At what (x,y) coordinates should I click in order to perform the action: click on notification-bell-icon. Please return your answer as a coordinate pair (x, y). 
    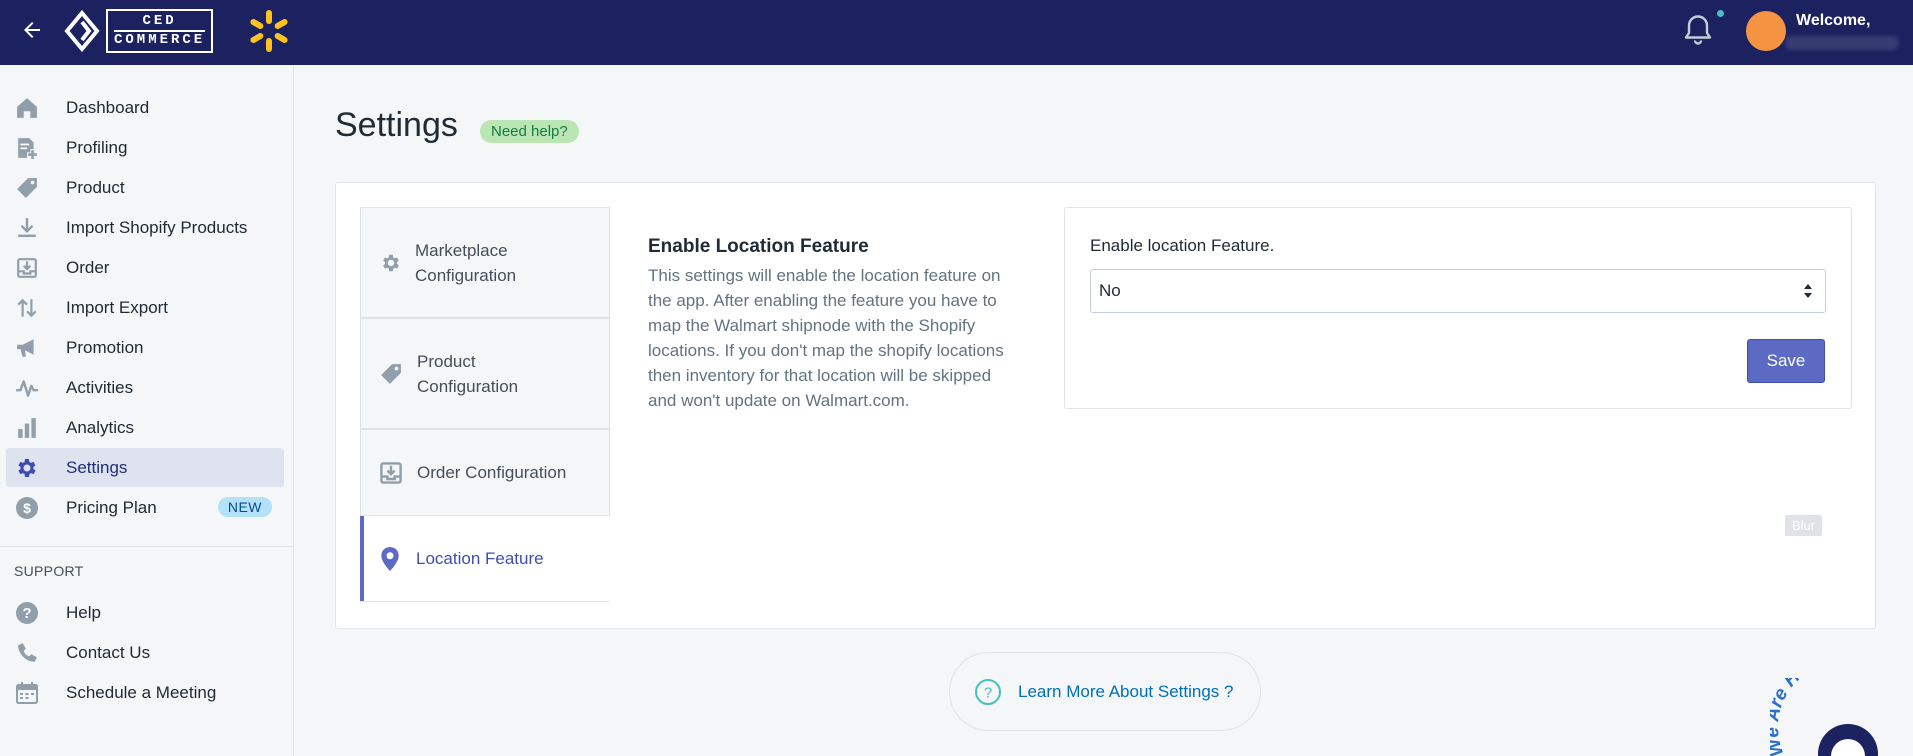
    Looking at the image, I should click on (1698, 30).